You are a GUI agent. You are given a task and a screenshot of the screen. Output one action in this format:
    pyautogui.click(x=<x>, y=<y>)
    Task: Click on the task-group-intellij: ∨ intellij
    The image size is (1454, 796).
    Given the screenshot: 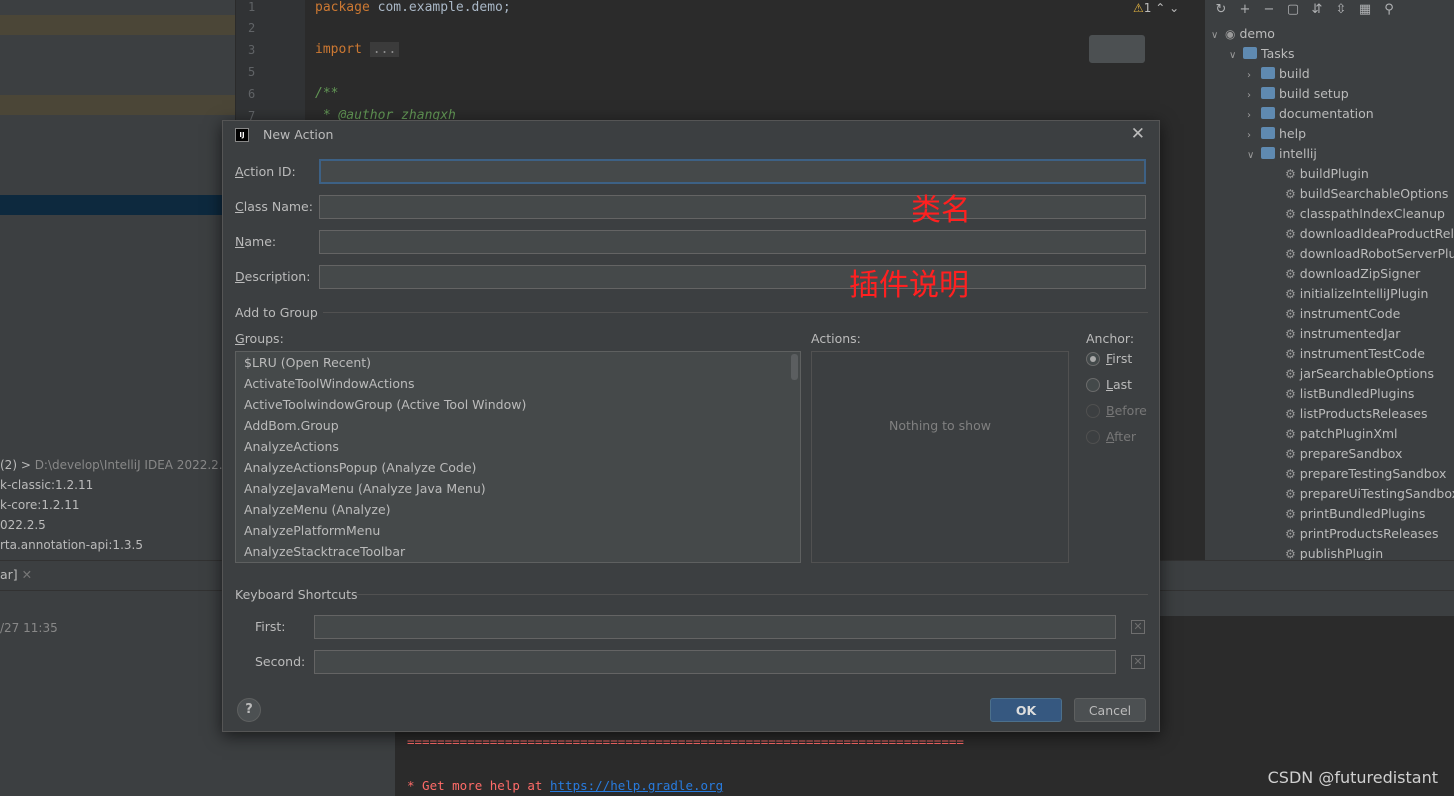 What is the action you would take?
    pyautogui.click(x=1282, y=154)
    